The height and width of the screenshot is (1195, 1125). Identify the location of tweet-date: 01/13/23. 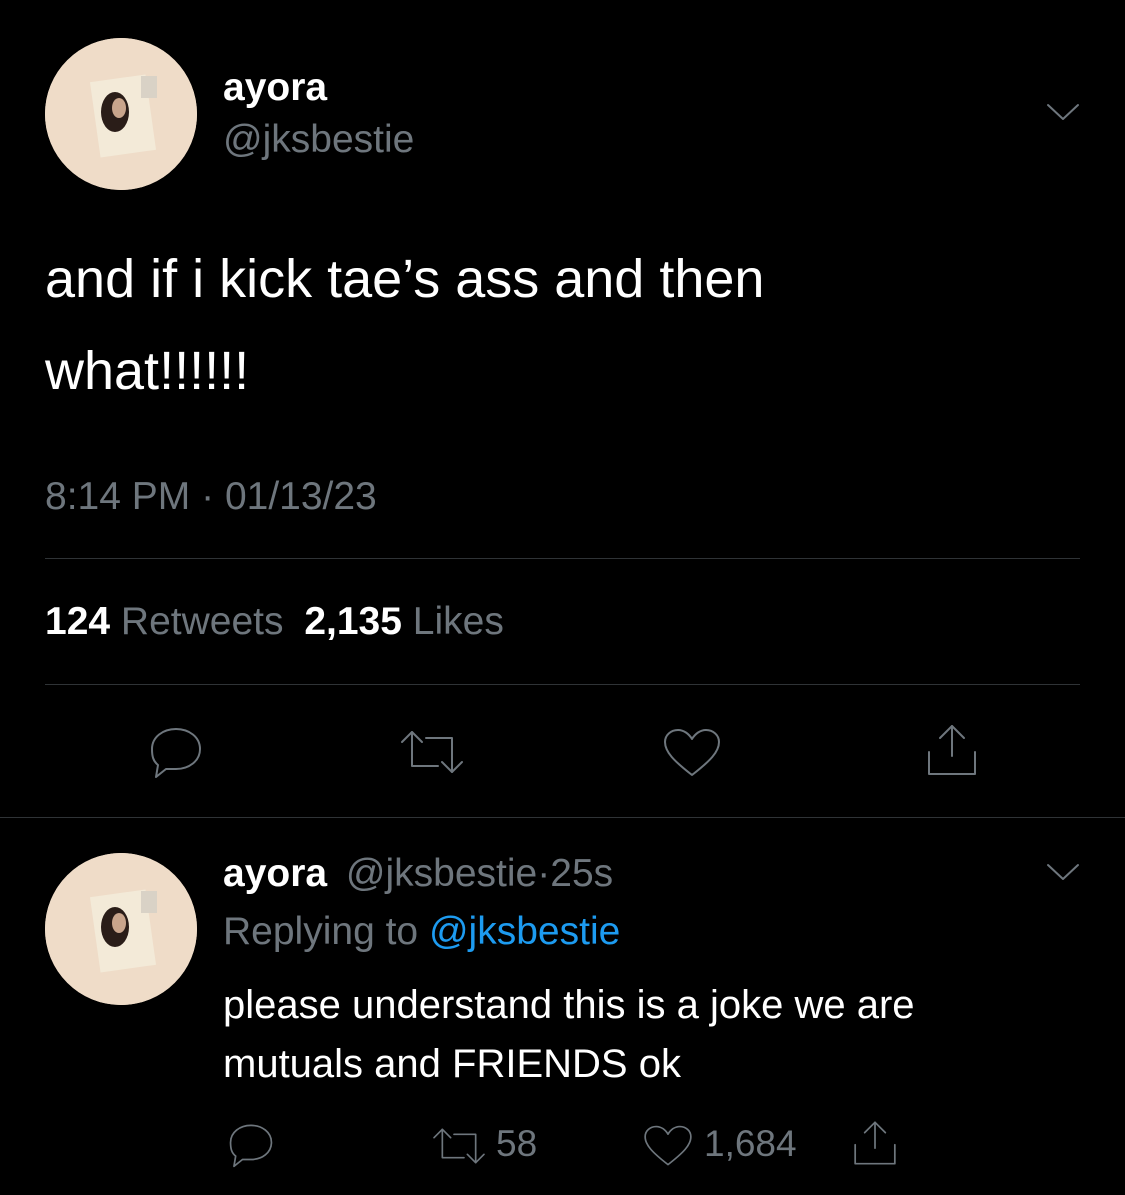
(301, 496).